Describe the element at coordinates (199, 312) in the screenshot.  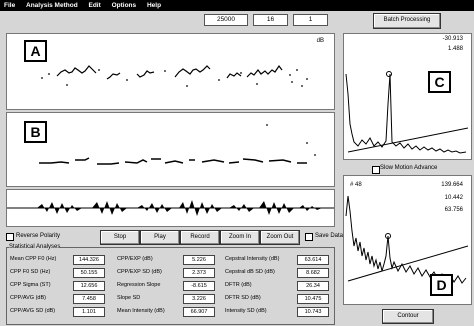
I see `stat-value: 66.907` at that location.